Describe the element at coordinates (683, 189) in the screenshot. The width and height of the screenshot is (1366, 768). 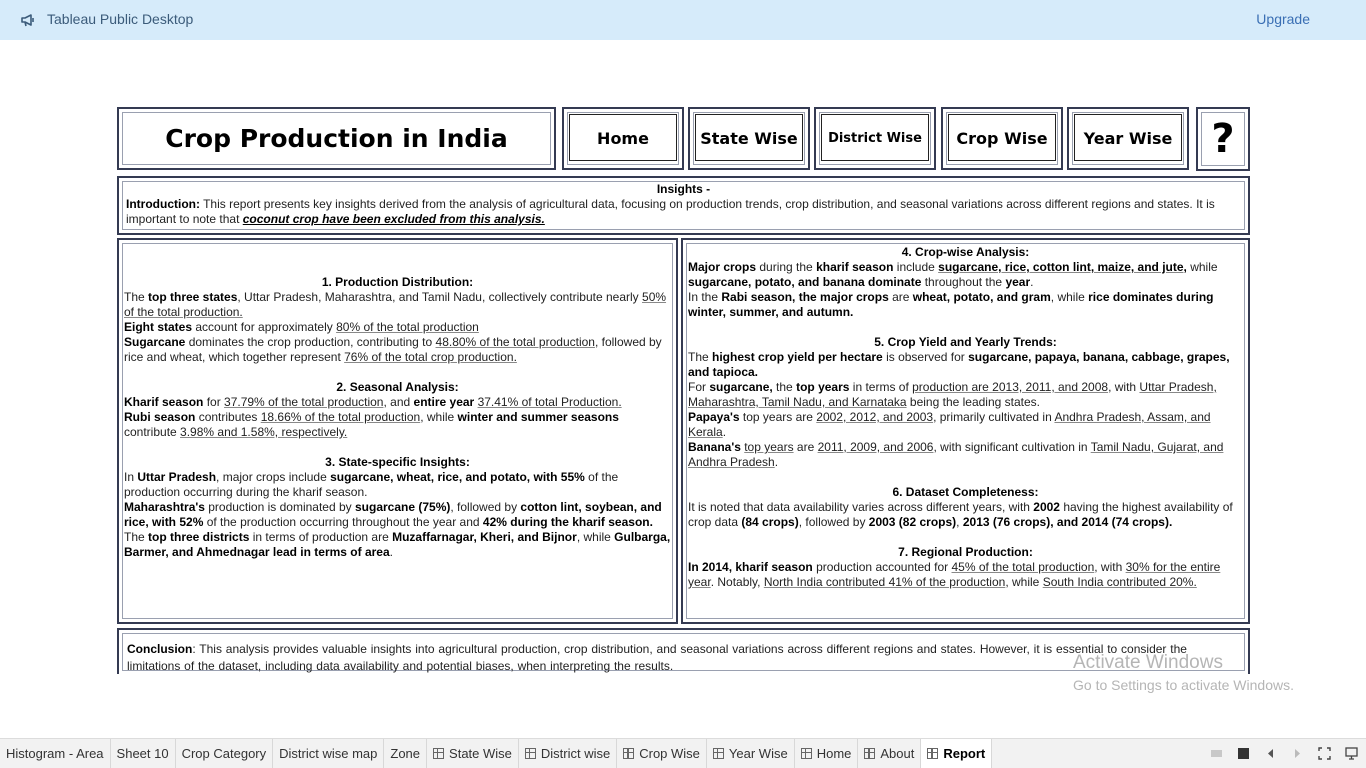
I see `insights-heading: Insights -` at that location.